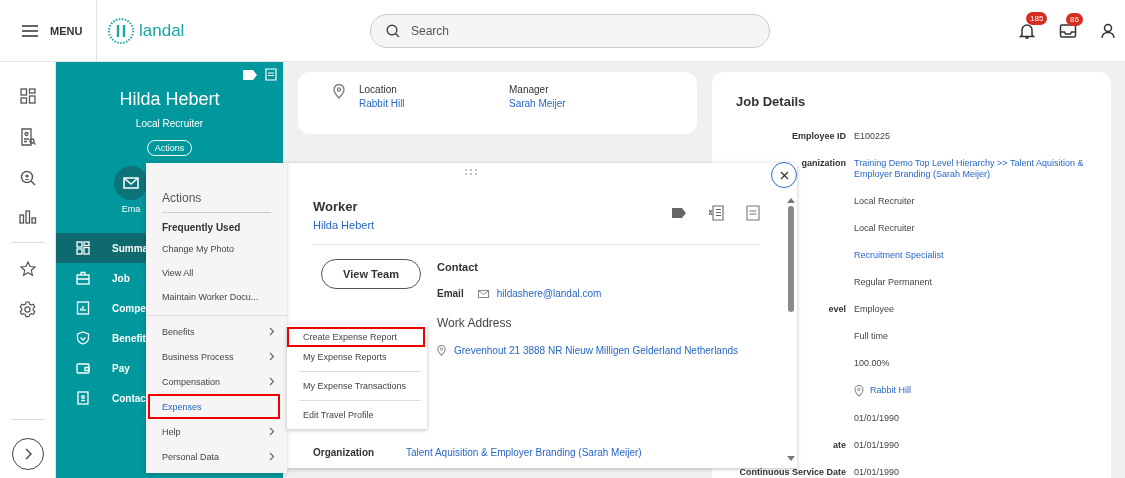 This screenshot has height=478, width=1125. Describe the element at coordinates (874, 309) in the screenshot. I see `field-value: Employee` at that location.